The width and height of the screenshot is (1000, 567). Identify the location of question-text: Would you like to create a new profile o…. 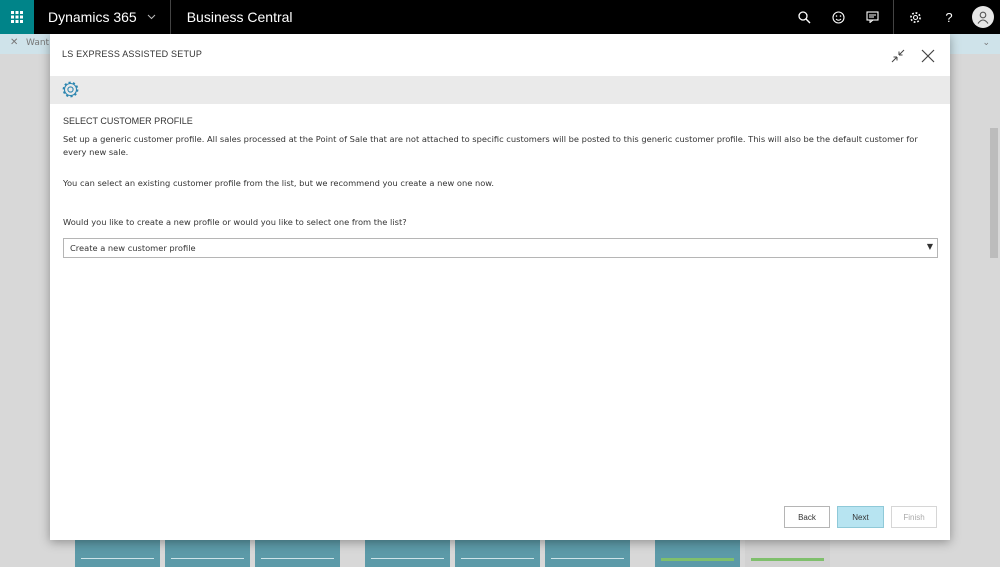
(235, 222).